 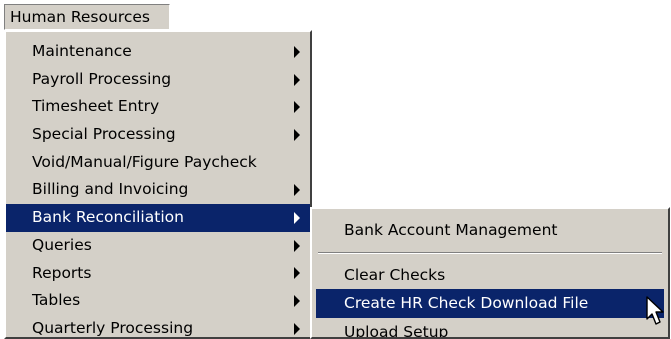 What do you see at coordinates (395, 274) in the screenshot?
I see `submenu-item-label: Clear Checks` at bounding box center [395, 274].